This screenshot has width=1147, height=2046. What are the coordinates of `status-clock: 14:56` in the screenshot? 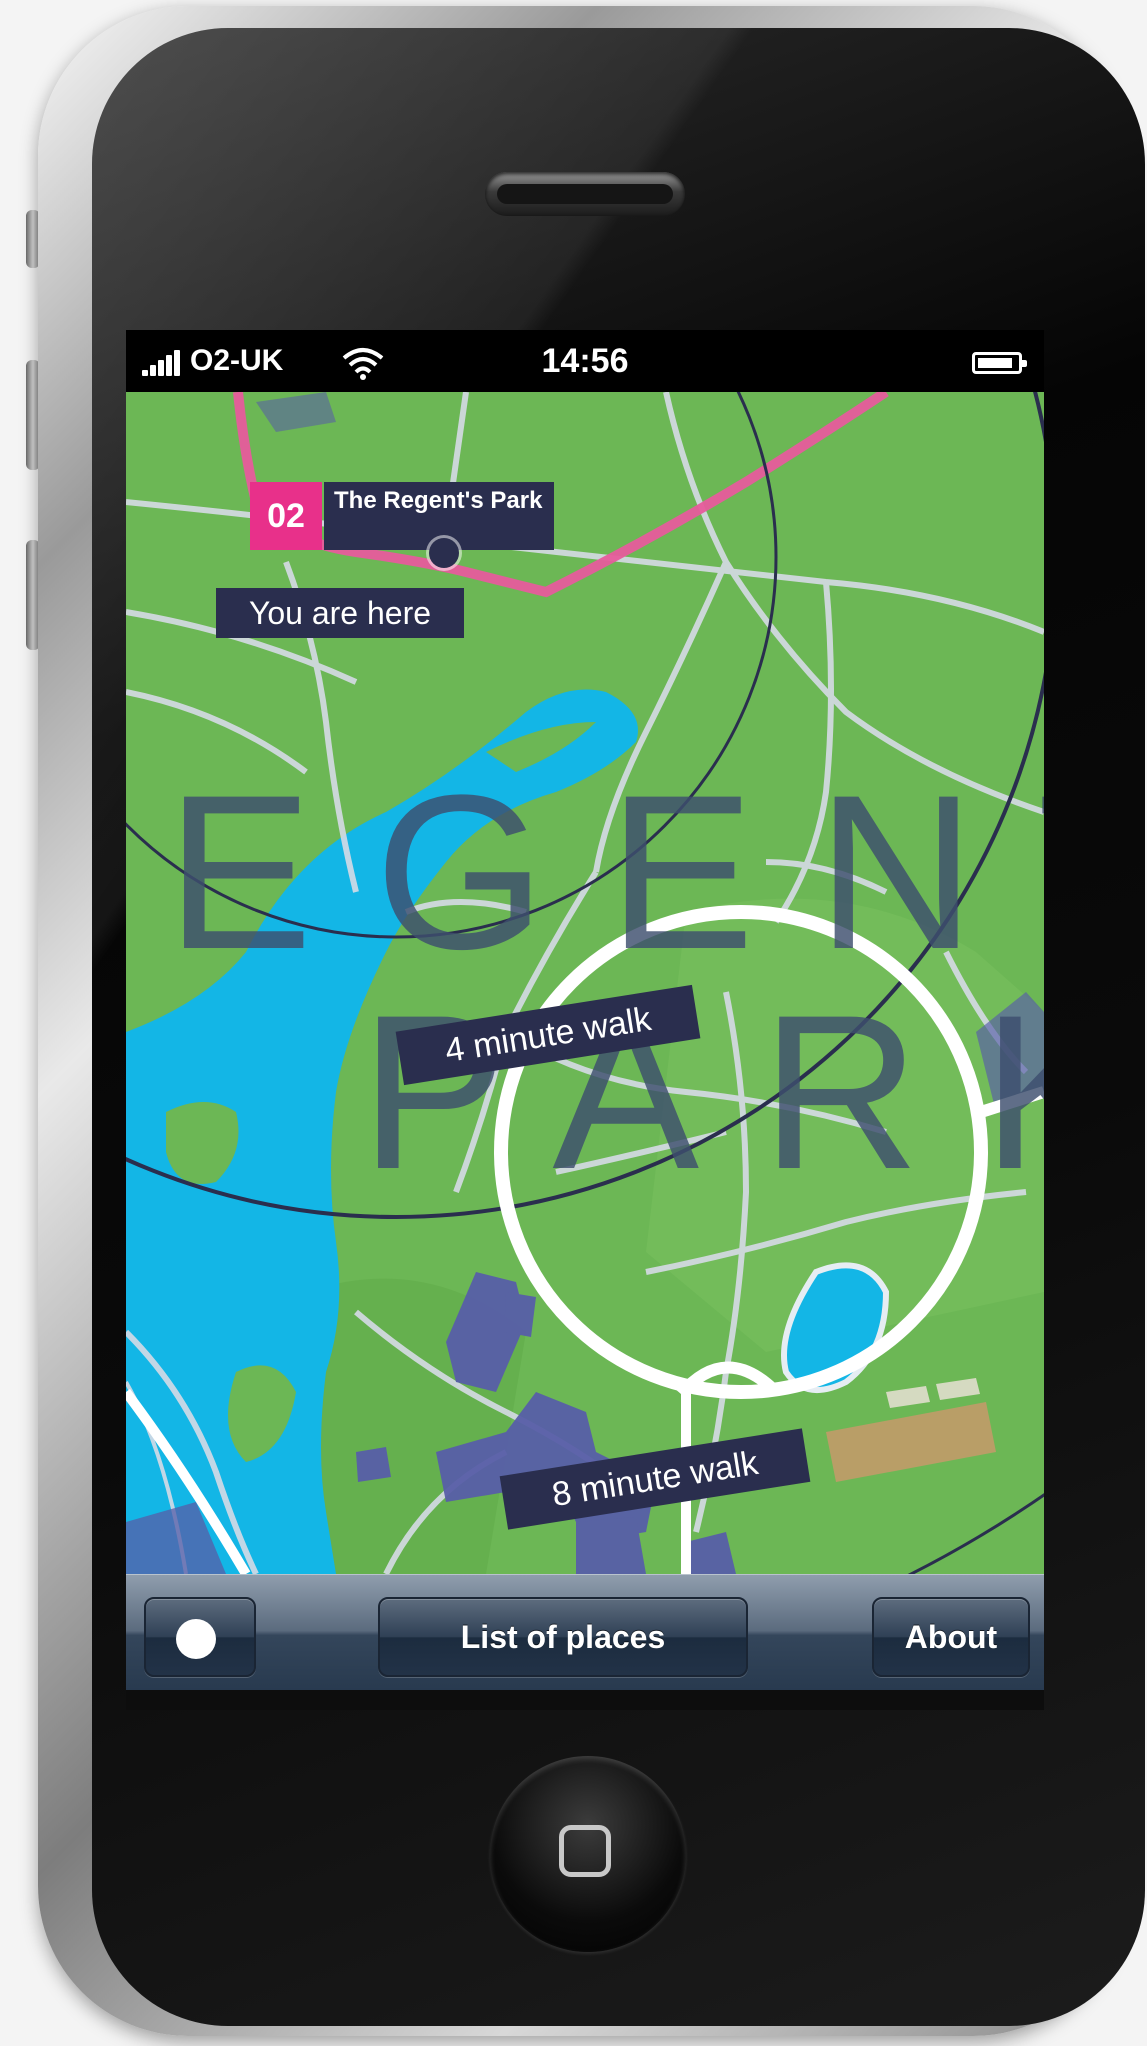 It's located at (585, 361).